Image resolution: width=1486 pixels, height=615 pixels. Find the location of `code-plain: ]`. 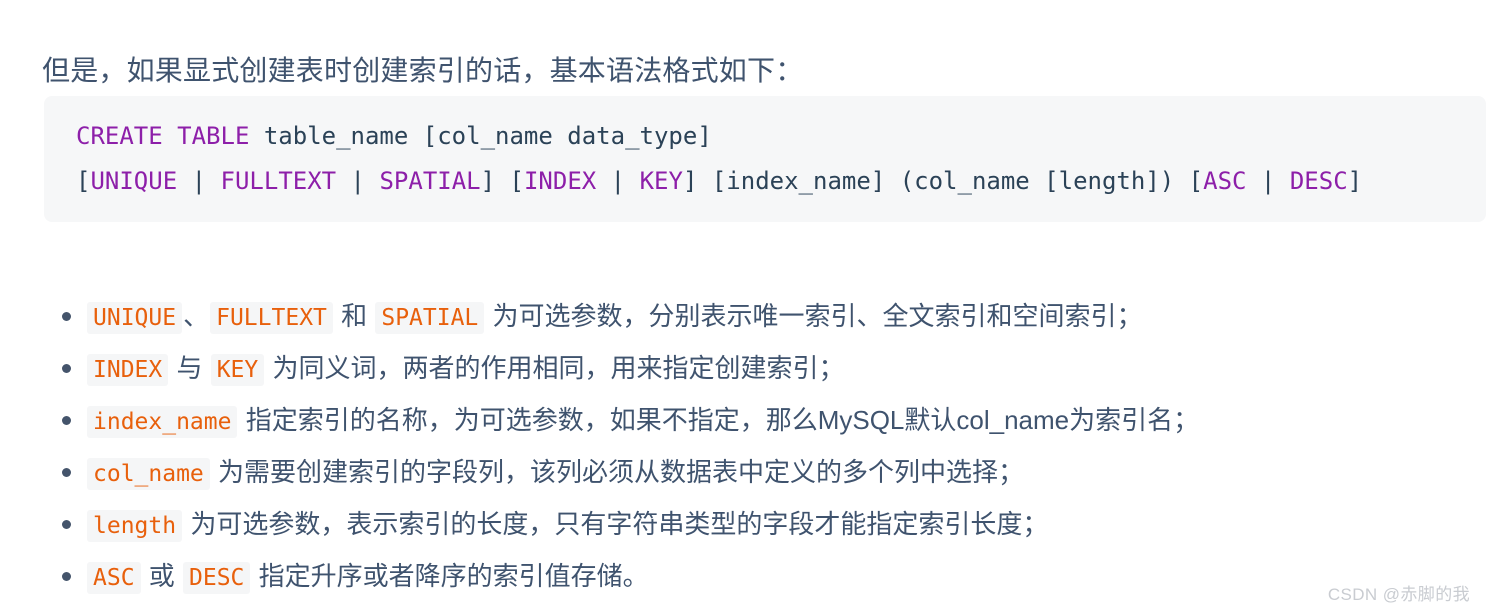

code-plain: ] is located at coordinates (1355, 181).